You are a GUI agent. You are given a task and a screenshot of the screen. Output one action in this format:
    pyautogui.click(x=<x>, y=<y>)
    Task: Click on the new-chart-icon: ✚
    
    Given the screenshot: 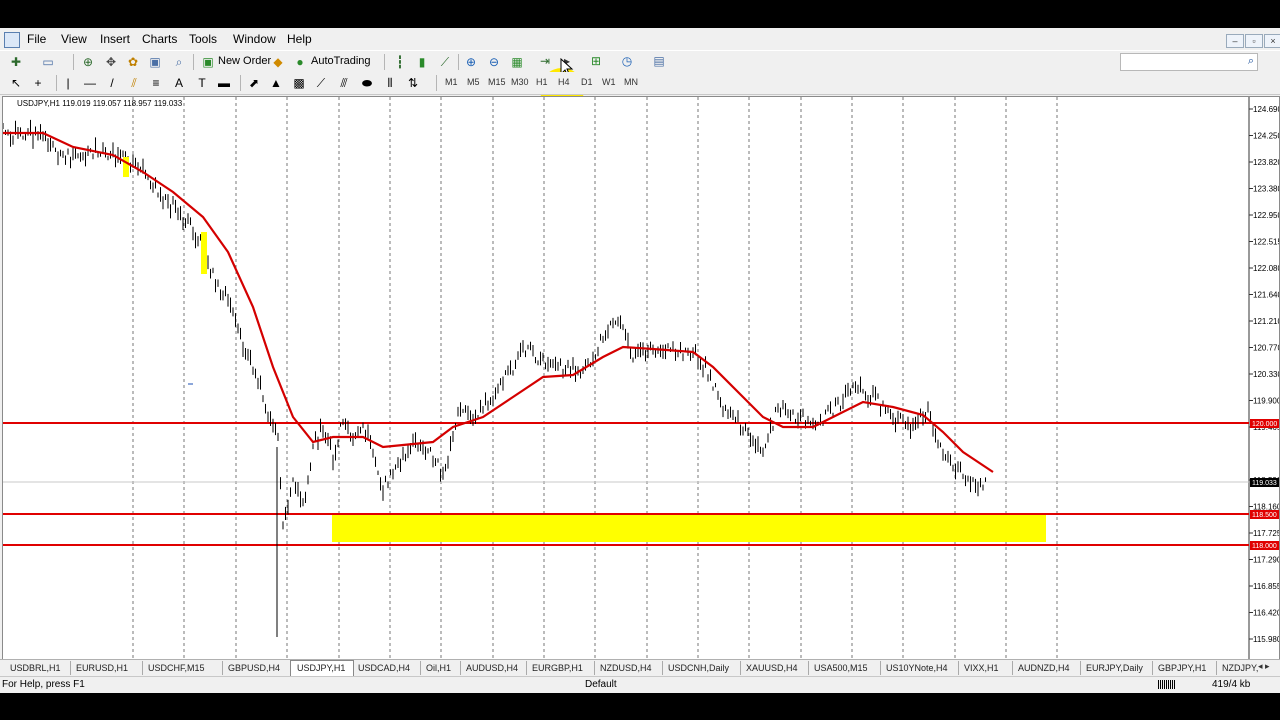 What is the action you would take?
    pyautogui.click(x=16, y=62)
    